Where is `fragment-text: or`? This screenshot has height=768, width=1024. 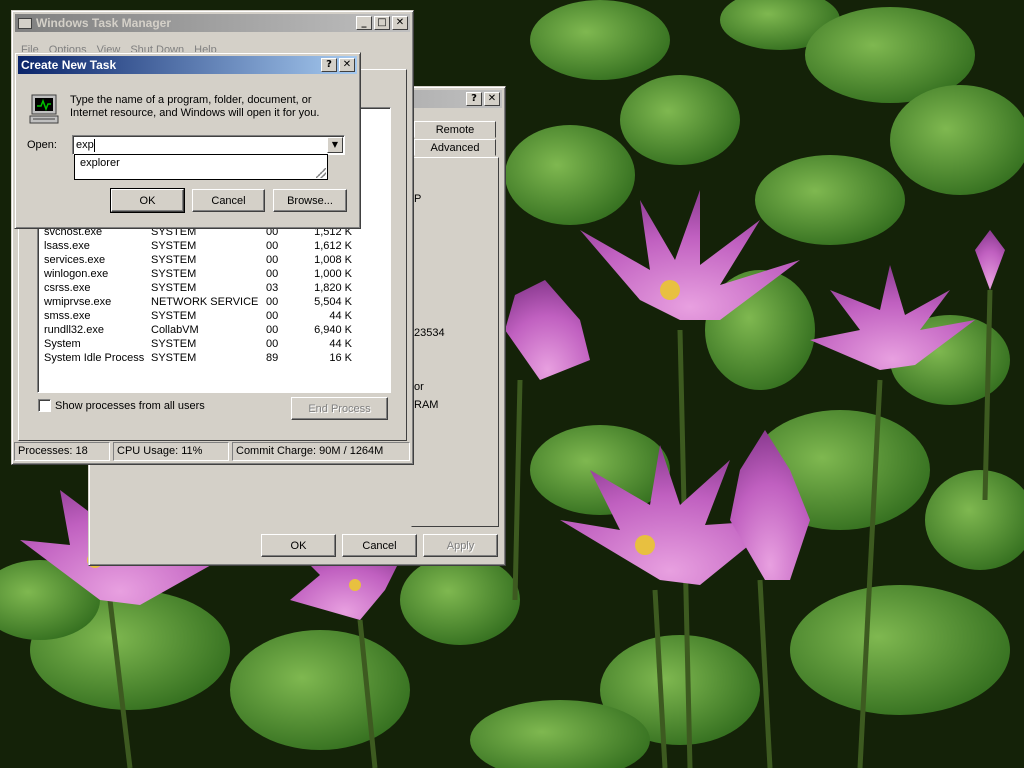
fragment-text: or is located at coordinates (419, 387).